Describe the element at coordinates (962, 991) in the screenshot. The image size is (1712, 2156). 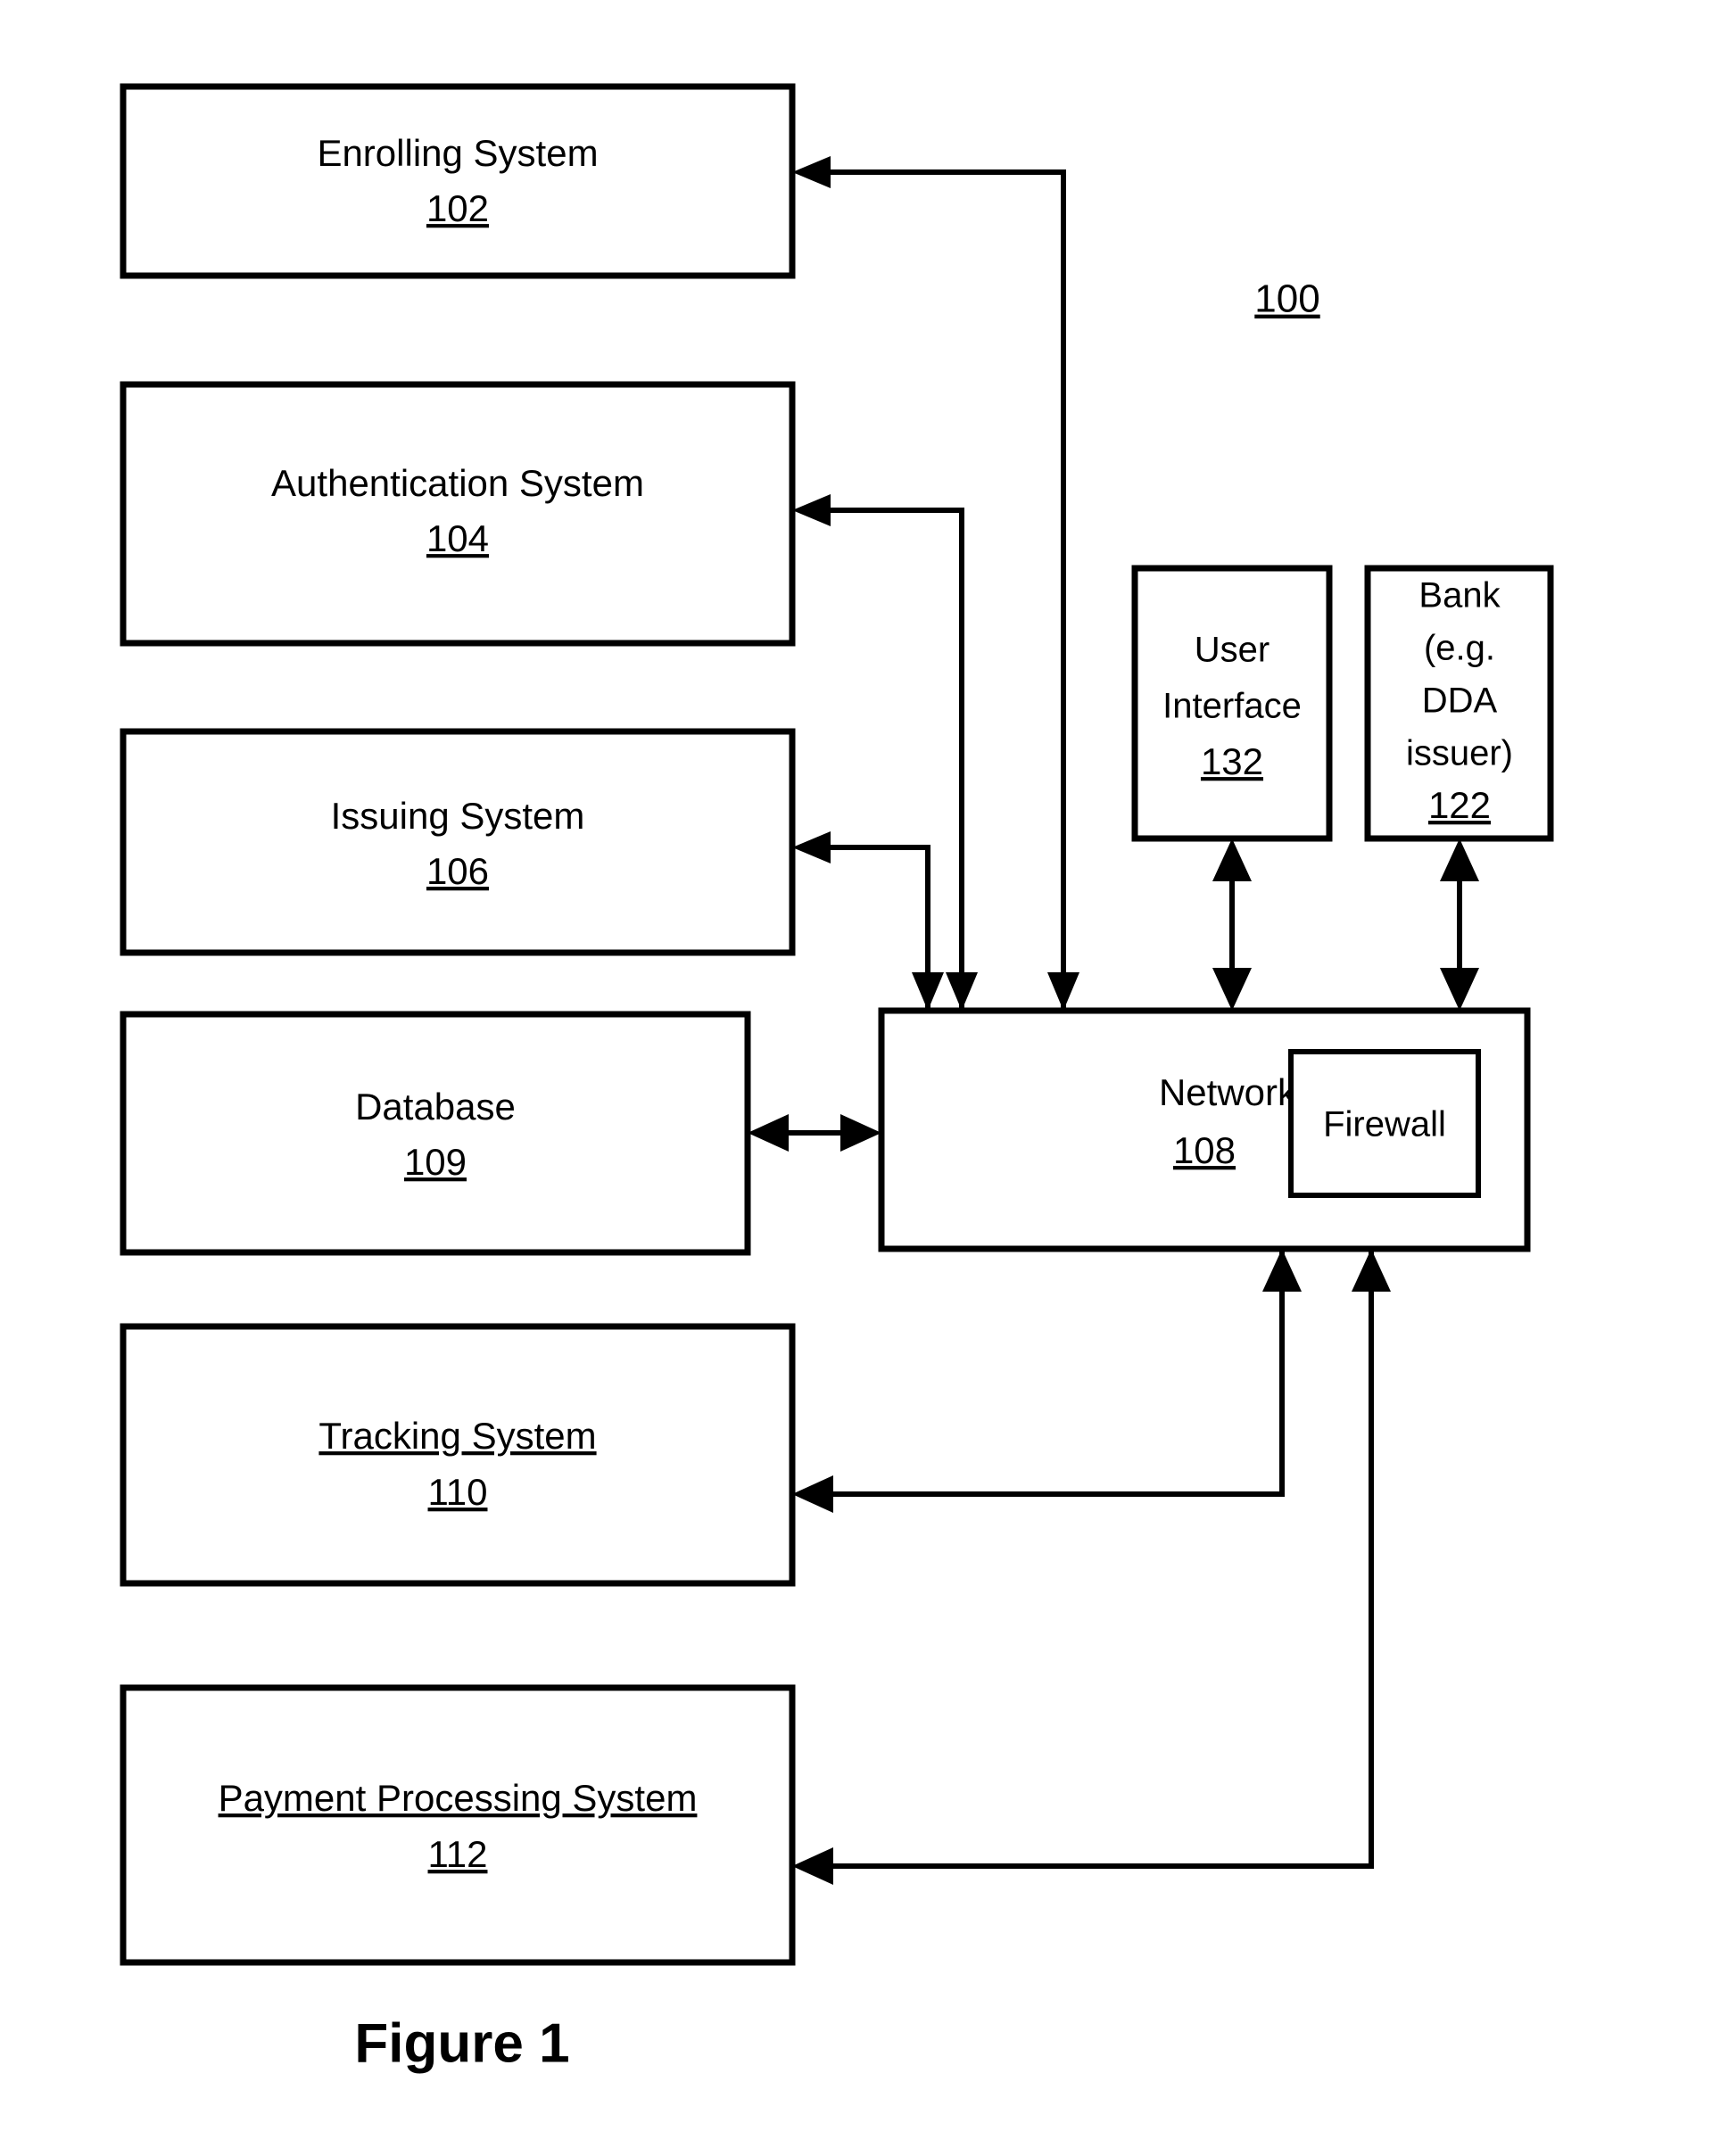
I see `arrowhead-into-network-top-b` at that location.